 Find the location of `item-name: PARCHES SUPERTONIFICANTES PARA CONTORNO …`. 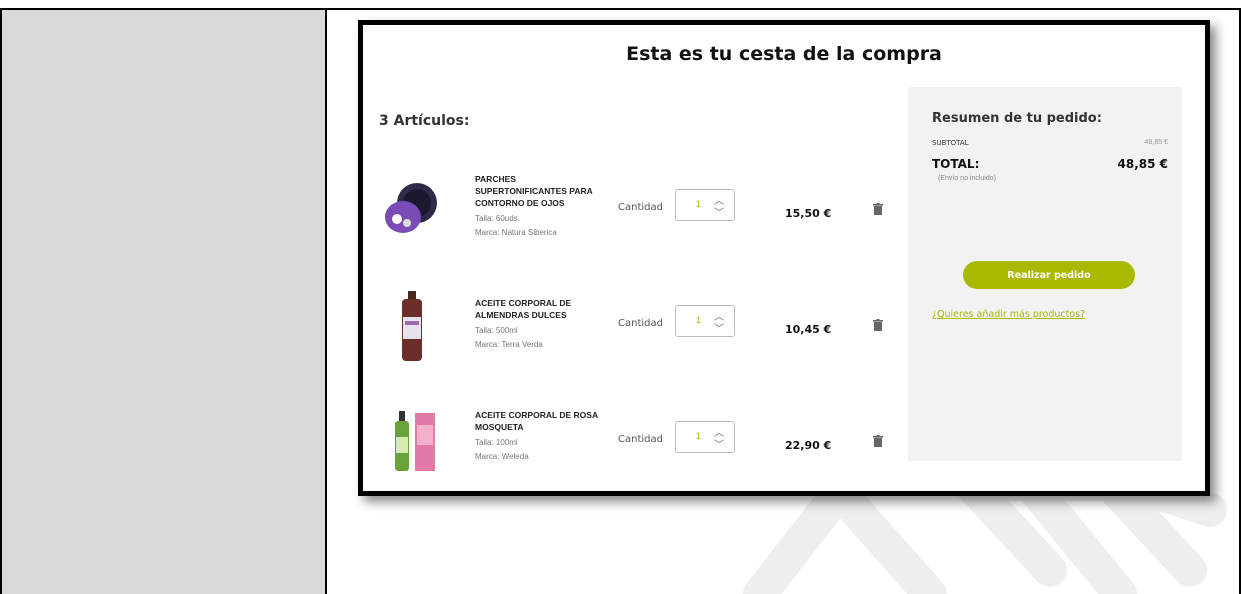

item-name: PARCHES SUPERTONIFICANTES PARA CONTORNO … is located at coordinates (540, 191).